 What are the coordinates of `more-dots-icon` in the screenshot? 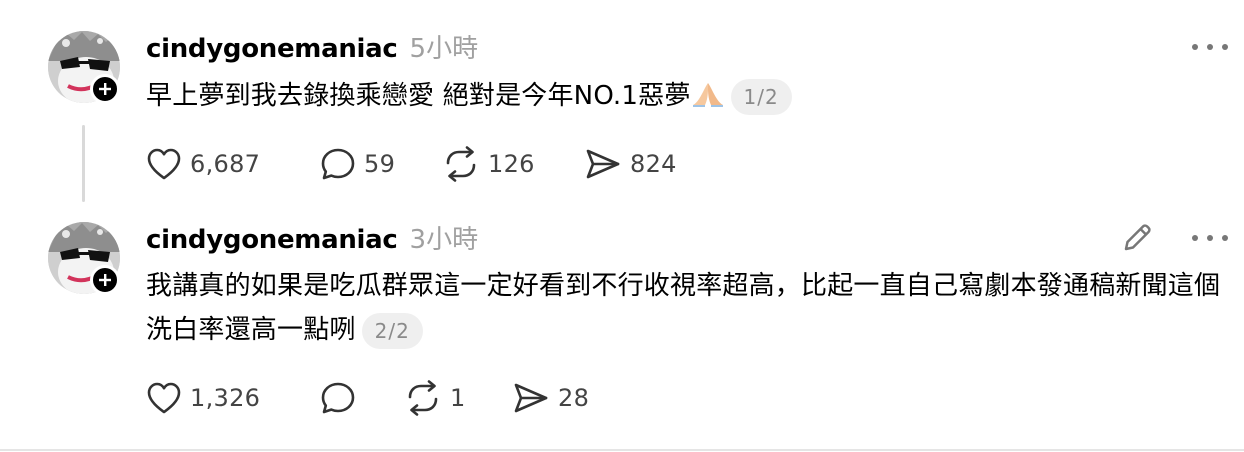 It's located at (1195, 238).